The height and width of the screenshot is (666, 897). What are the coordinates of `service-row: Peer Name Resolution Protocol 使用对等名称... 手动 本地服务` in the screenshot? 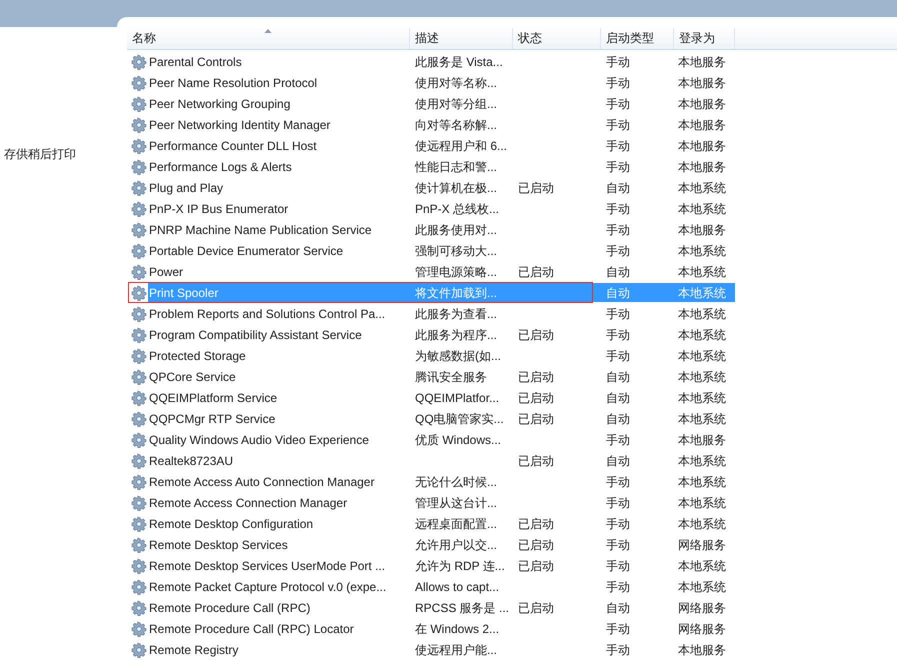 It's located at (441, 82).